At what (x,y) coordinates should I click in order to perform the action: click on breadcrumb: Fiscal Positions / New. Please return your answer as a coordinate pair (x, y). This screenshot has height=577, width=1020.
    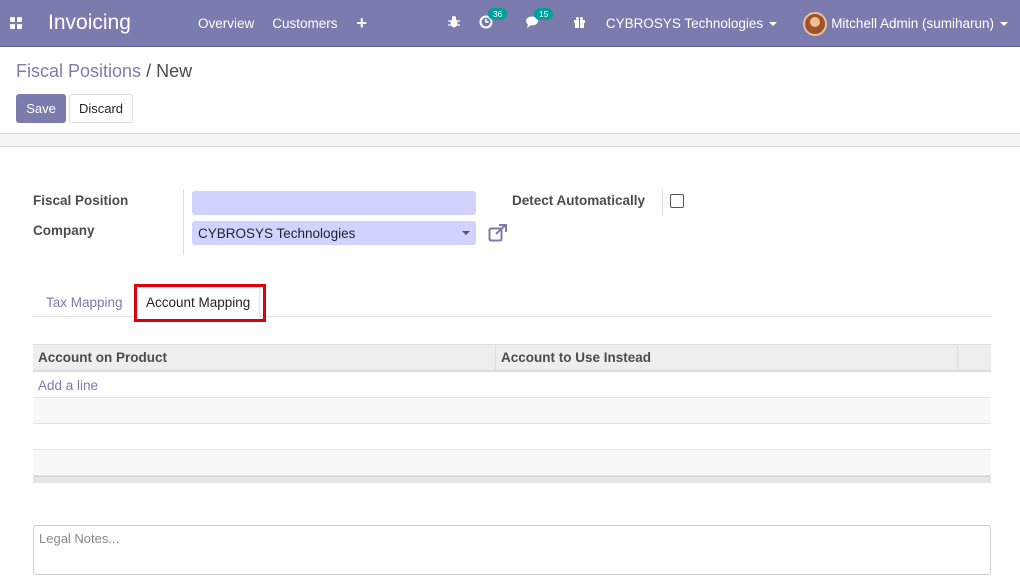
    Looking at the image, I should click on (104, 71).